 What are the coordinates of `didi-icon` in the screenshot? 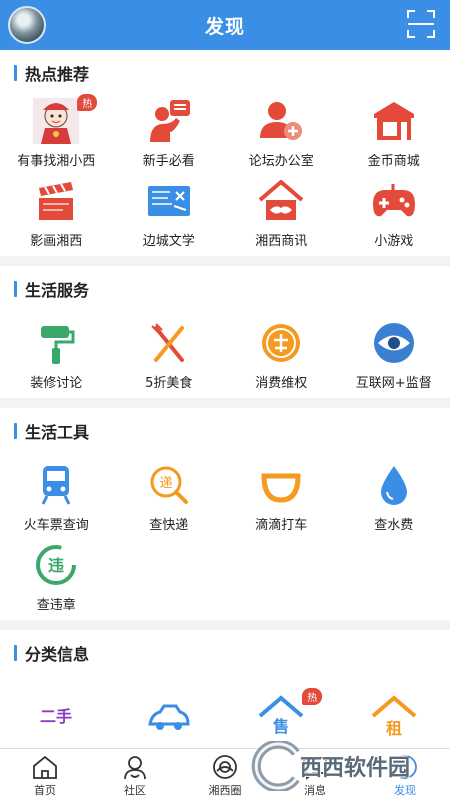 It's located at (281, 485).